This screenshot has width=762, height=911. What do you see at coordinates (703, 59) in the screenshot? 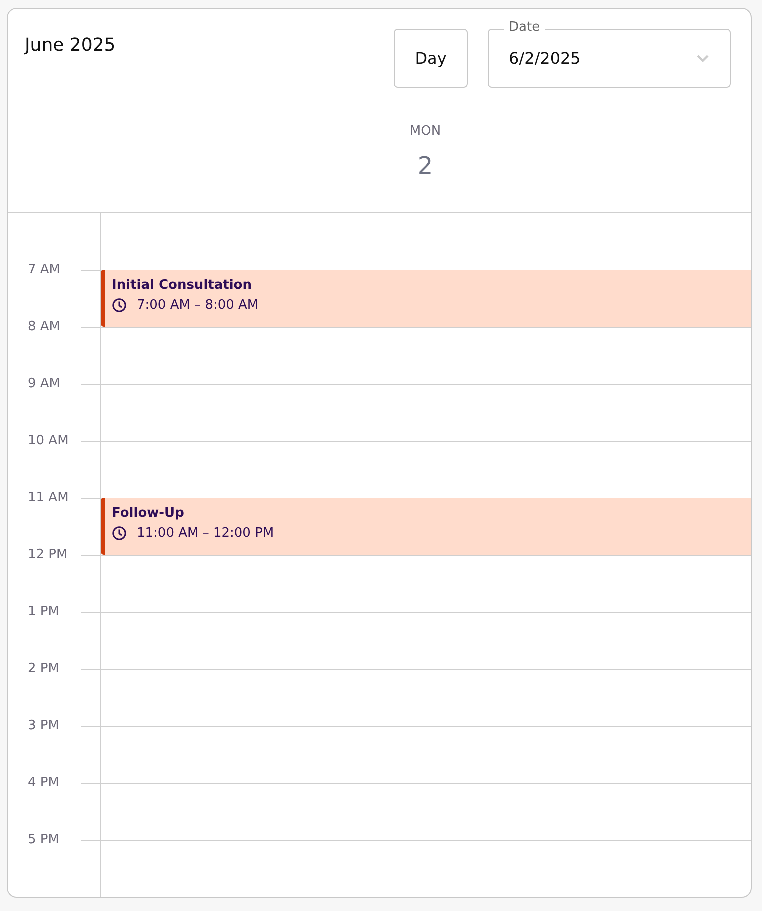
I see `chevron-down-icon` at bounding box center [703, 59].